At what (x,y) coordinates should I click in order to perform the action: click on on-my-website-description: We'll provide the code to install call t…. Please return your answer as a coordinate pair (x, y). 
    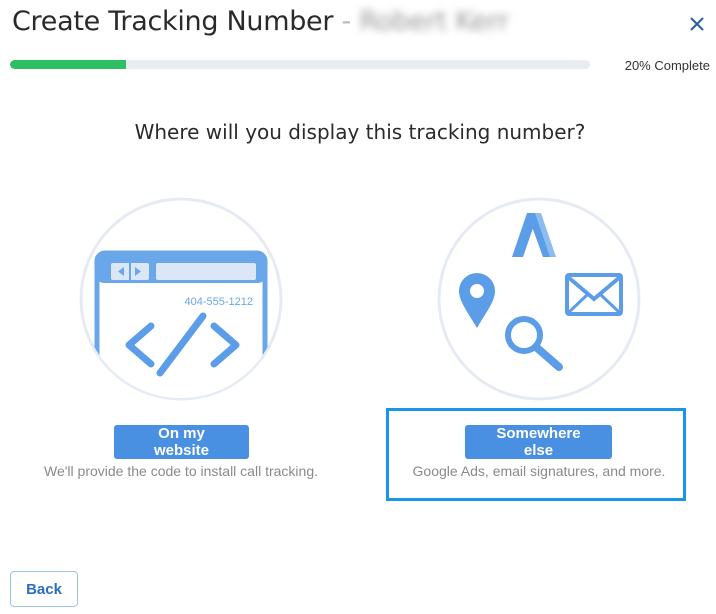
    Looking at the image, I should click on (181, 471).